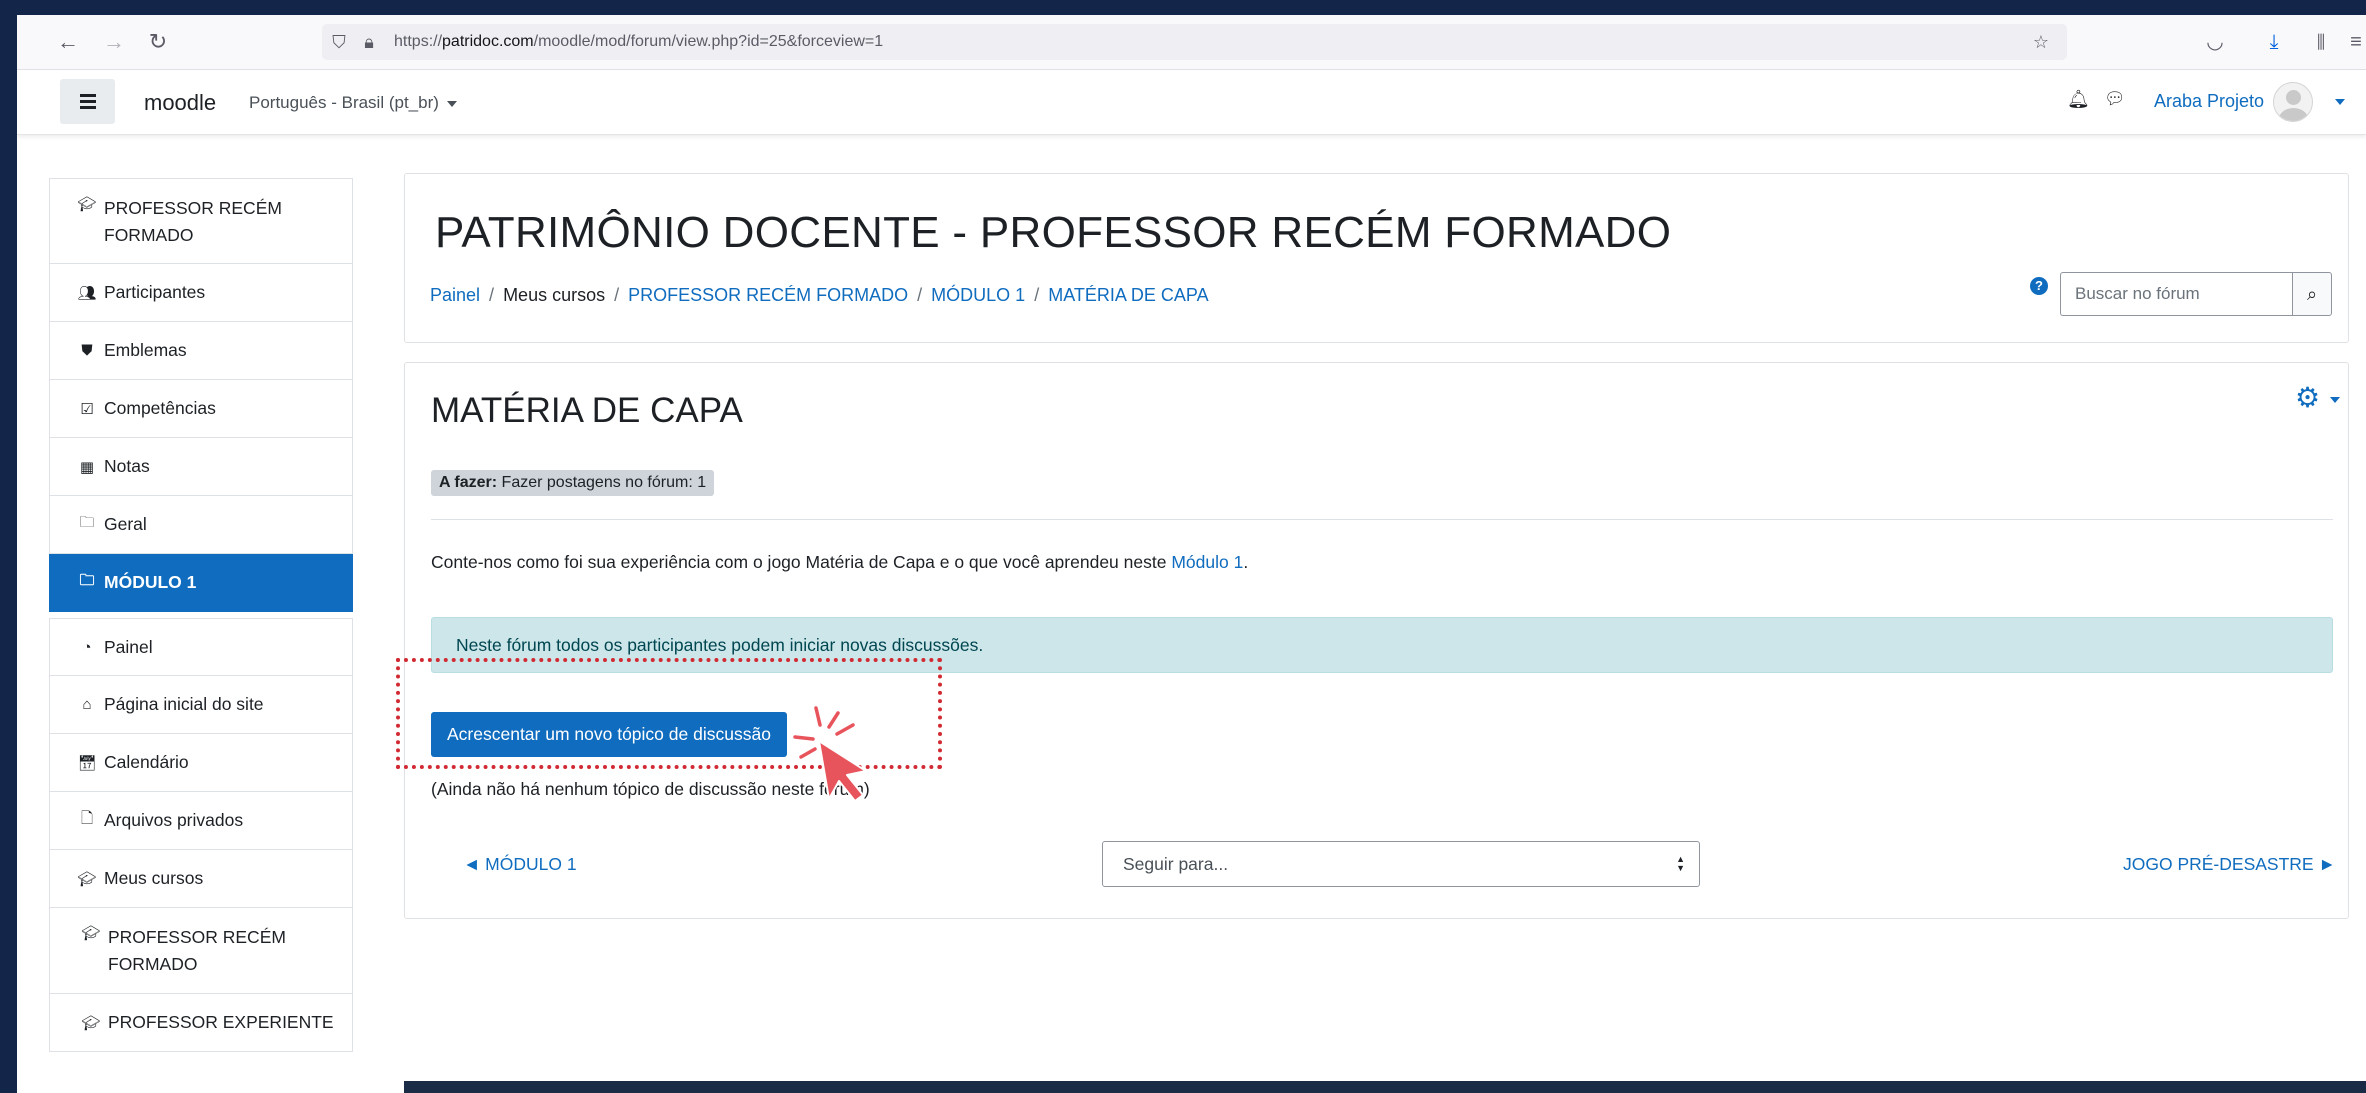 This screenshot has height=1093, width=2366. Describe the element at coordinates (87, 763) in the screenshot. I see `calendar-icon: 📅︎` at that location.